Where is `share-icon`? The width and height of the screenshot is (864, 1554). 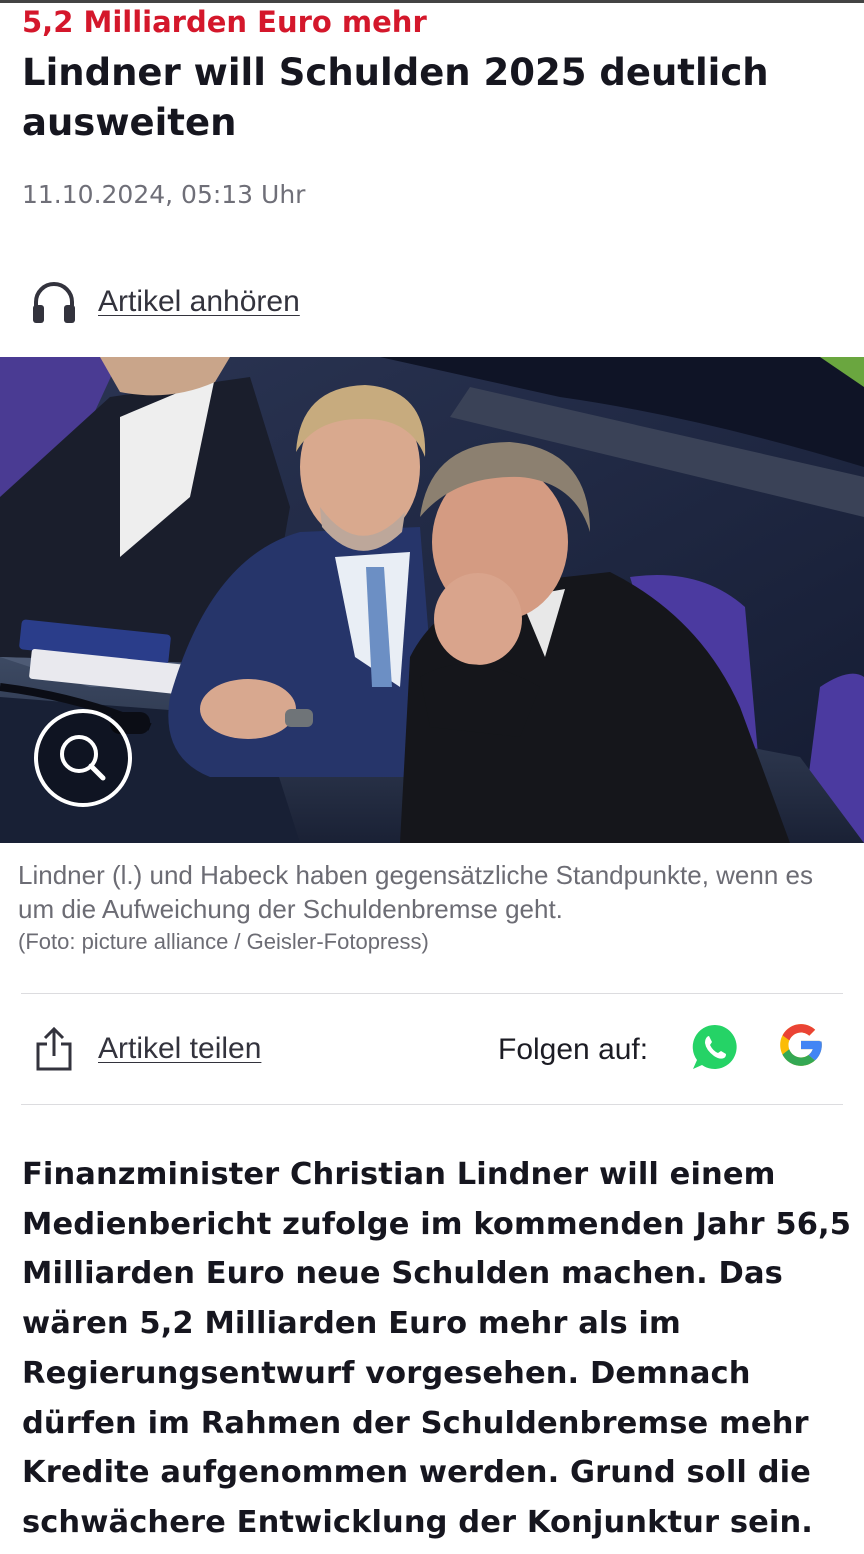 share-icon is located at coordinates (54, 1048).